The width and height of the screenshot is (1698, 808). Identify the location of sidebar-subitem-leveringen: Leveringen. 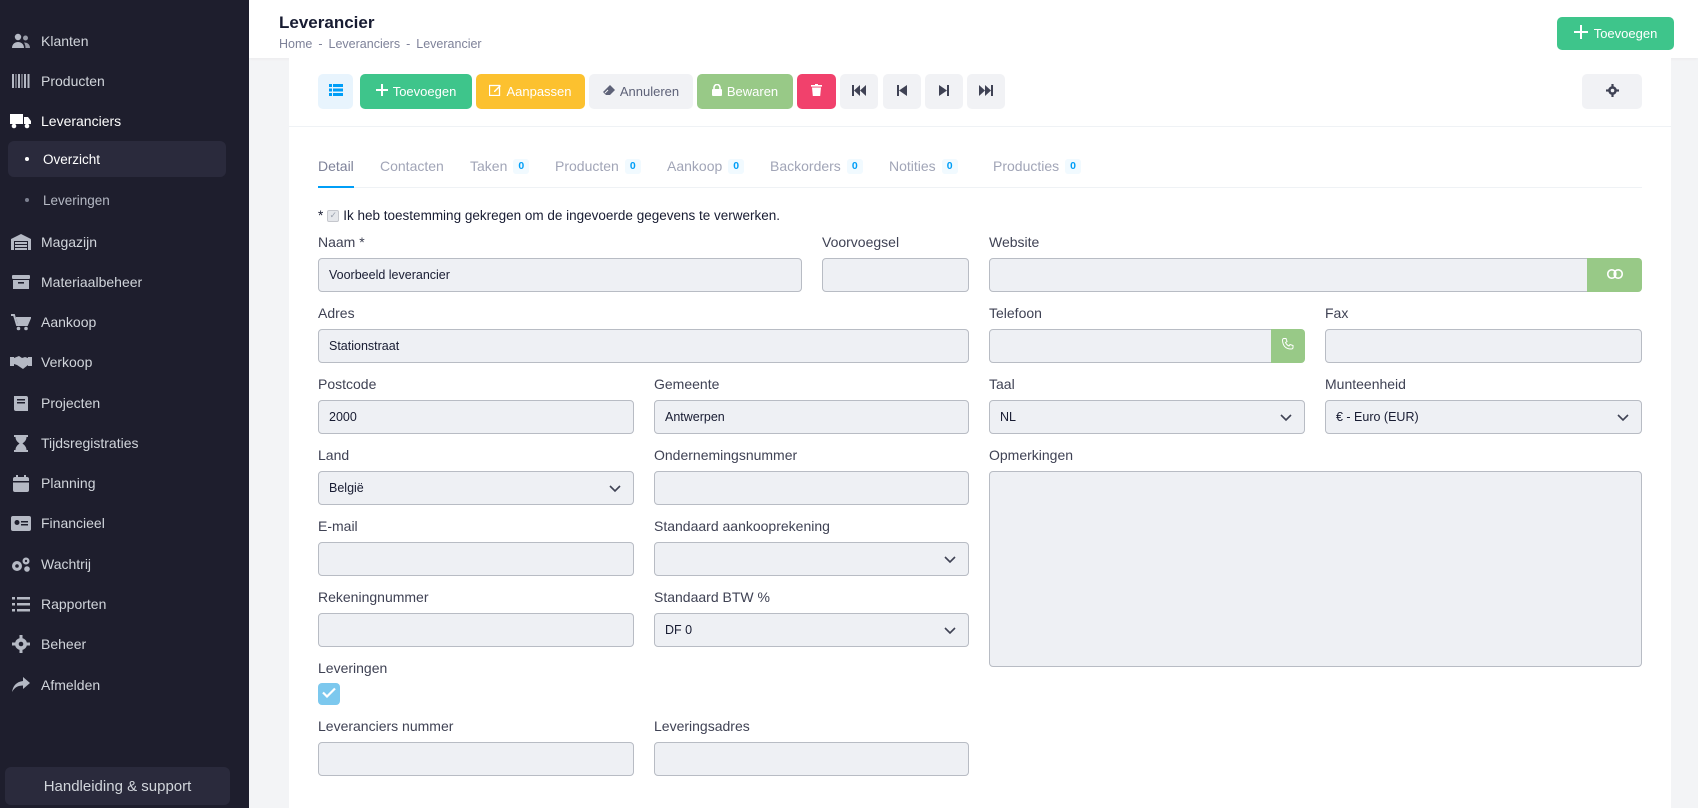
(117, 200).